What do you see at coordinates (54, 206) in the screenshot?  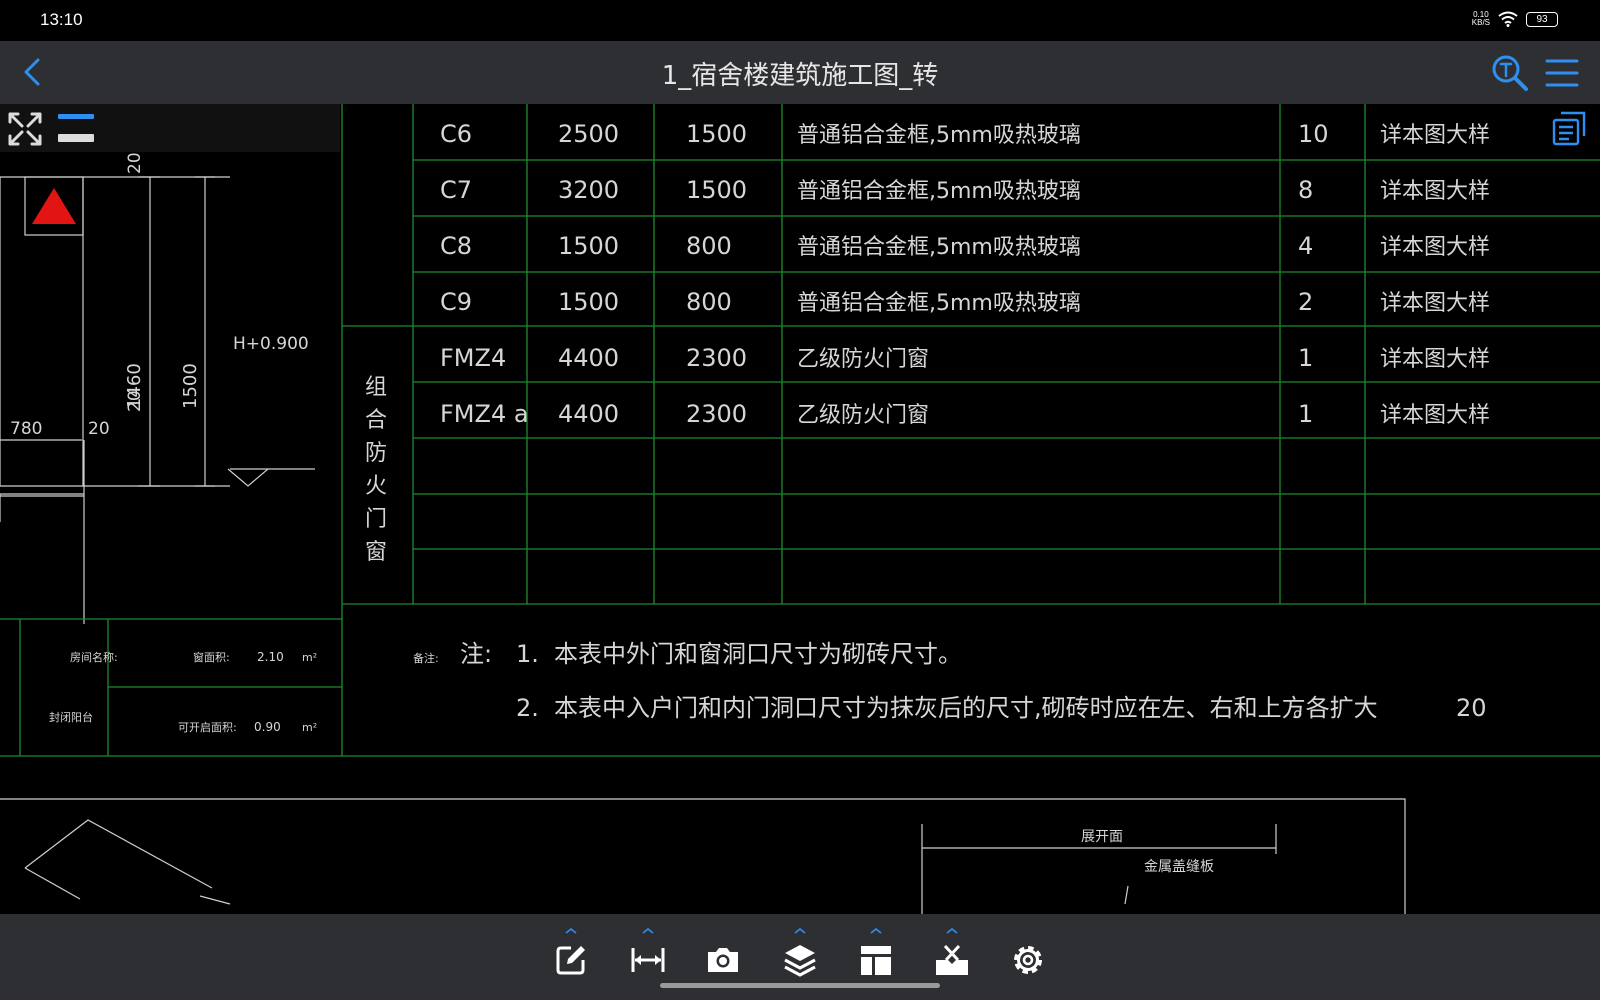 I see `marker-triangle` at bounding box center [54, 206].